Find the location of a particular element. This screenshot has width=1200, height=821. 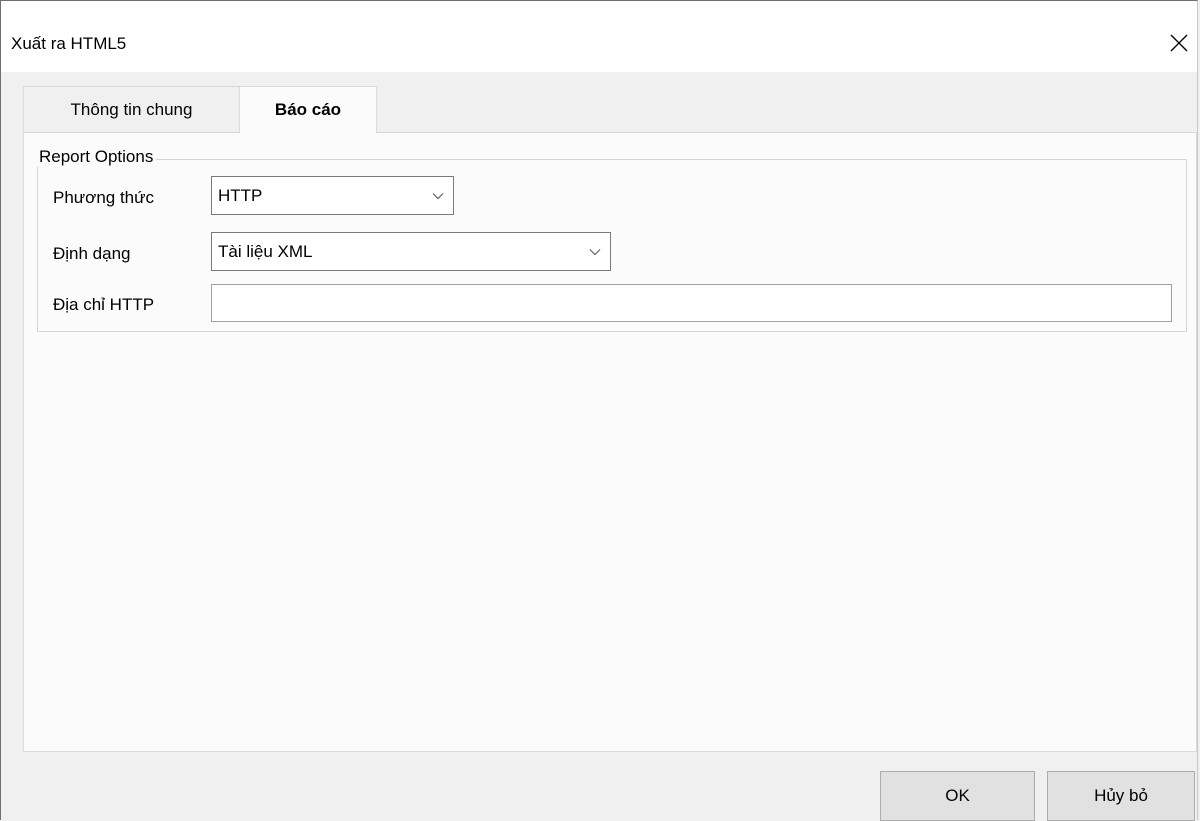

close-button is located at coordinates (1179, 43).